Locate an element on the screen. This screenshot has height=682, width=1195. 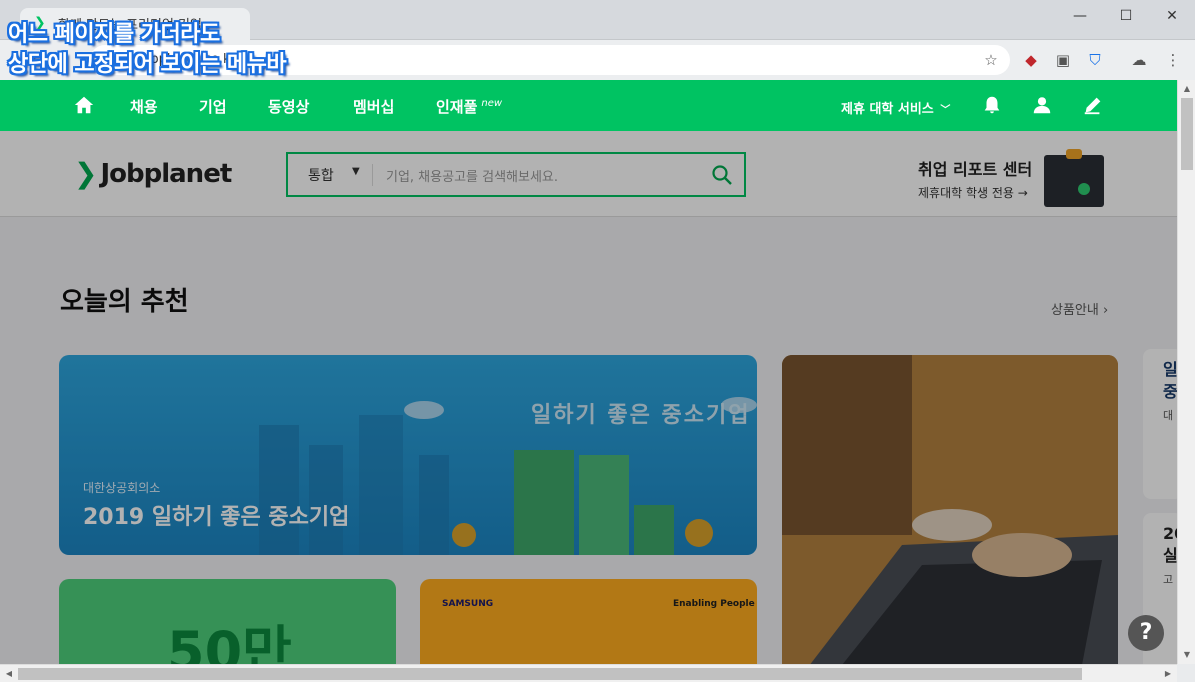
help-button: ? is located at coordinates (1146, 633).